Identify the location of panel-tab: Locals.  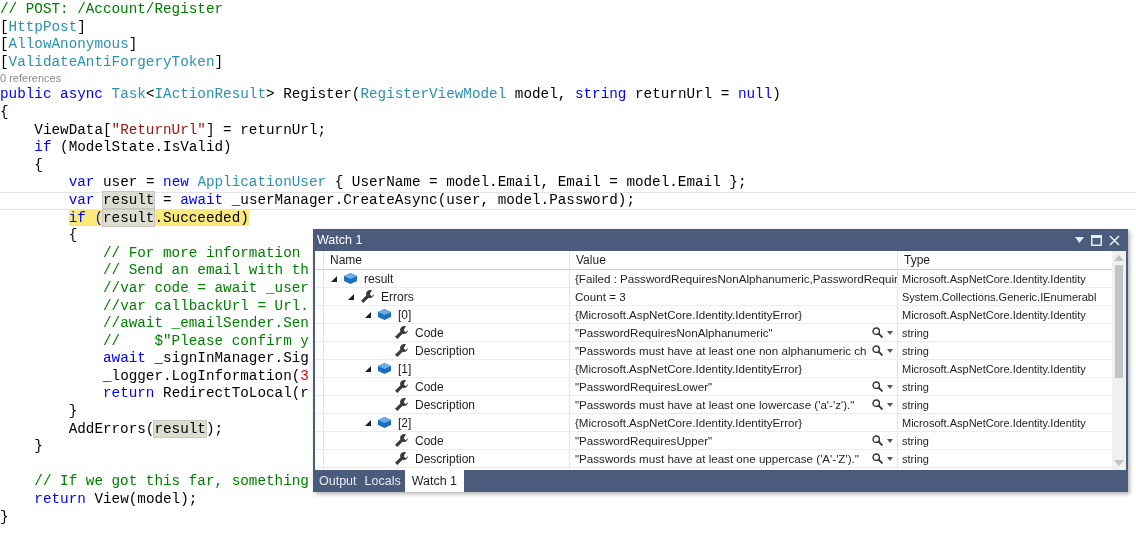
(382, 481).